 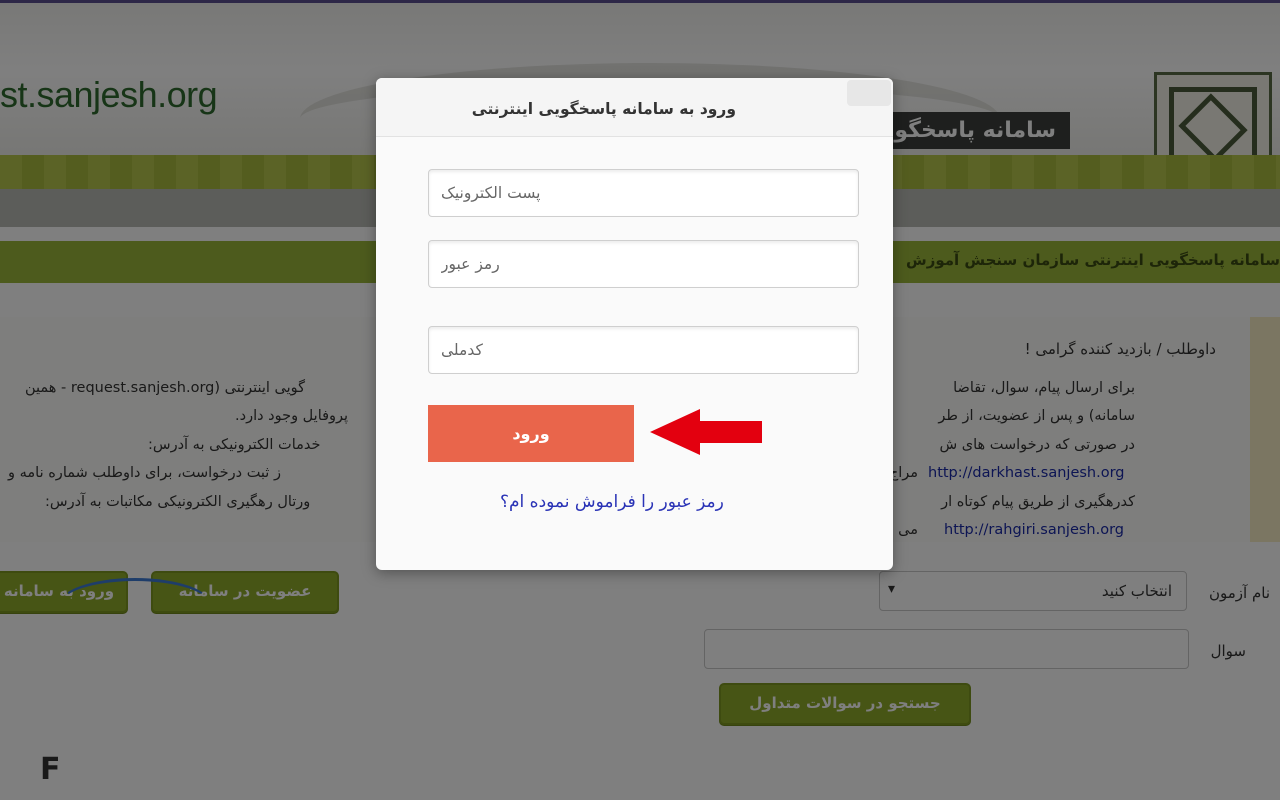 What do you see at coordinates (706, 432) in the screenshot?
I see `left-arrow-icon` at bounding box center [706, 432].